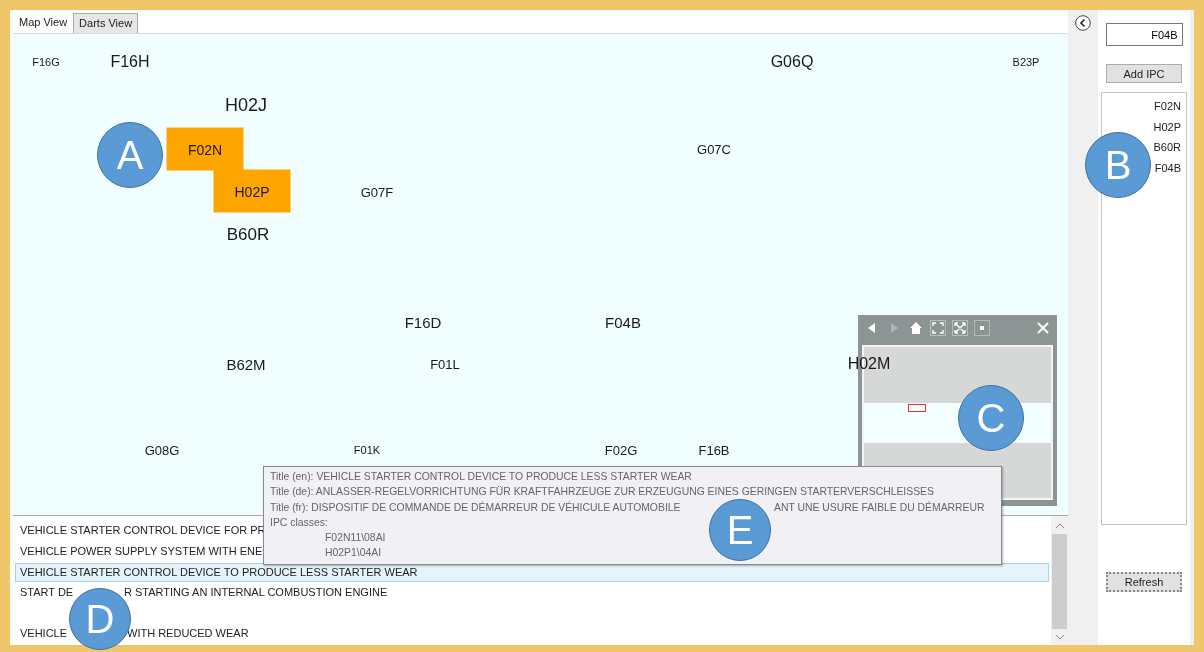 This screenshot has width=1204, height=652. Describe the element at coordinates (1059, 526) in the screenshot. I see `scroll-up-icon` at that location.